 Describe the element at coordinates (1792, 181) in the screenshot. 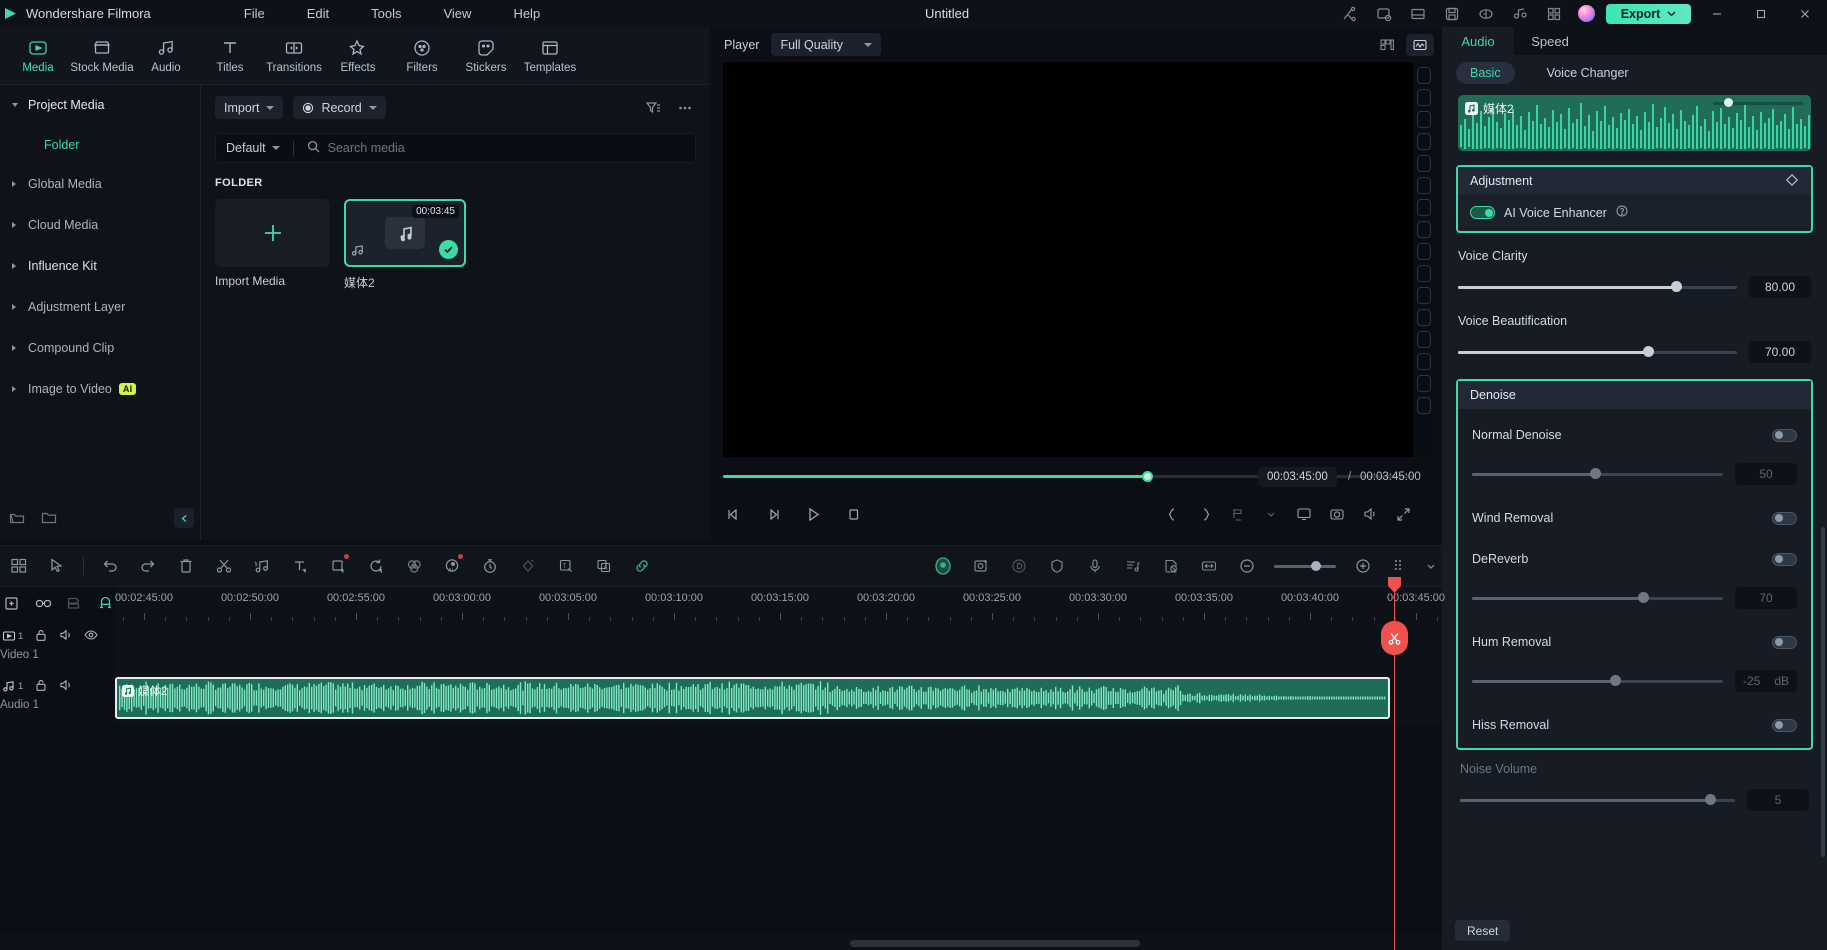

I see `diamond-keyframe-icon` at that location.